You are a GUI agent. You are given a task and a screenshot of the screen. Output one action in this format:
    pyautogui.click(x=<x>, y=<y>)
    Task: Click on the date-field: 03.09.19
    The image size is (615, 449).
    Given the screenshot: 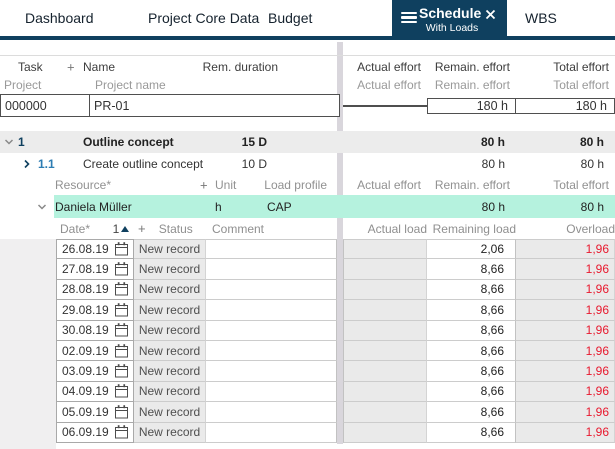 What is the action you would take?
    pyautogui.click(x=95, y=371)
    